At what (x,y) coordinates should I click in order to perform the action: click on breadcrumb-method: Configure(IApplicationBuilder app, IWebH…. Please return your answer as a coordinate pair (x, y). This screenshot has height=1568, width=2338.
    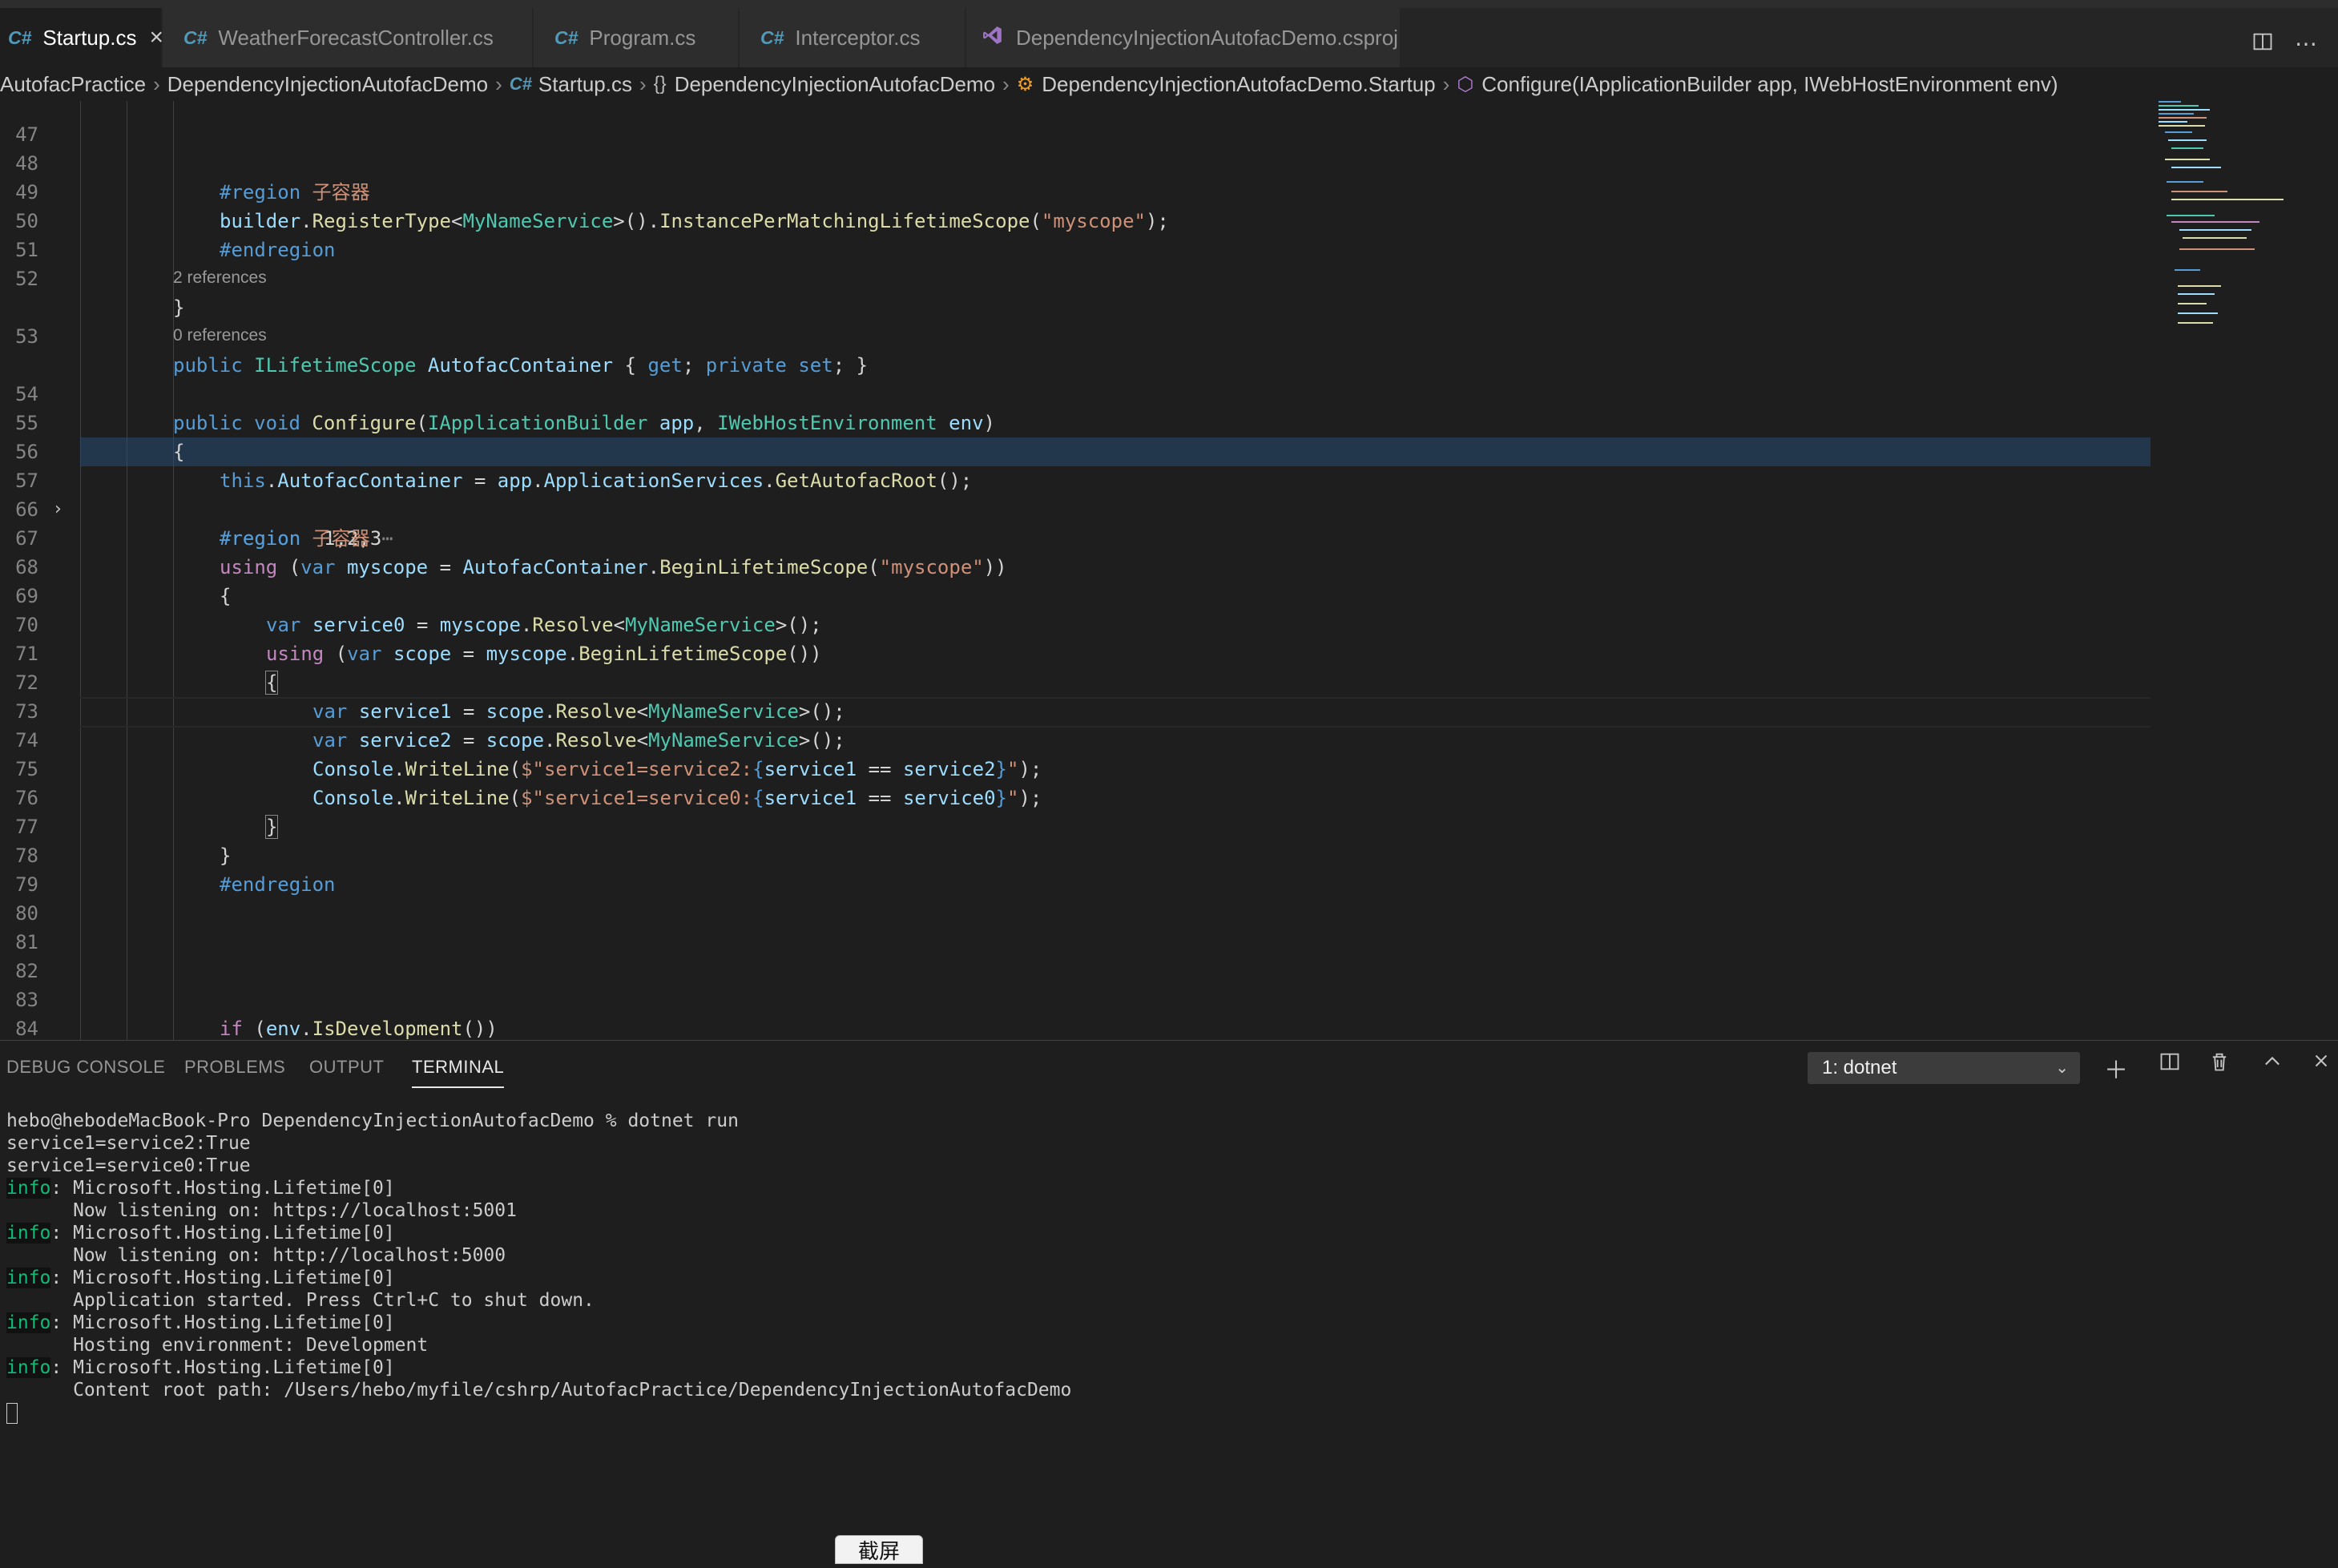
    Looking at the image, I should click on (1770, 84).